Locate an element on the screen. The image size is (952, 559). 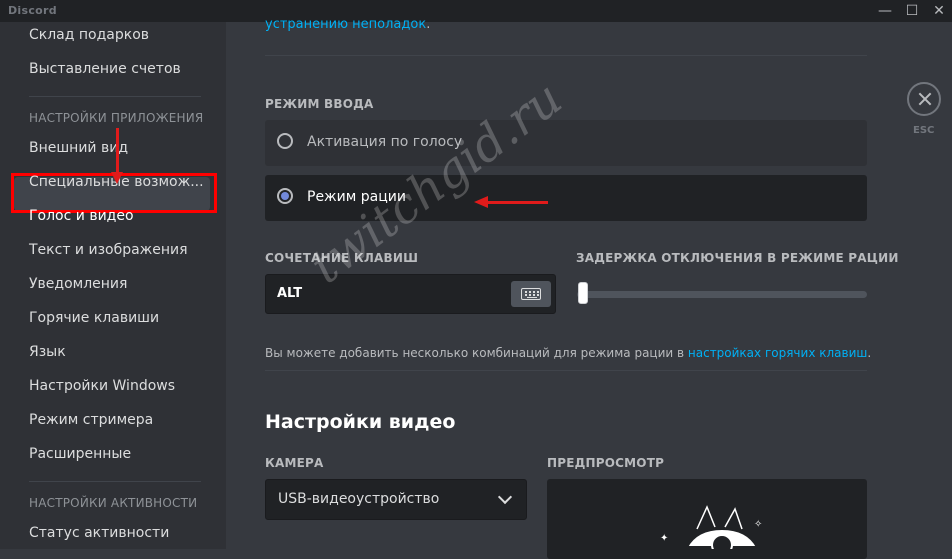
title-bar: Discord — ☐ ✕ is located at coordinates (476, 11).